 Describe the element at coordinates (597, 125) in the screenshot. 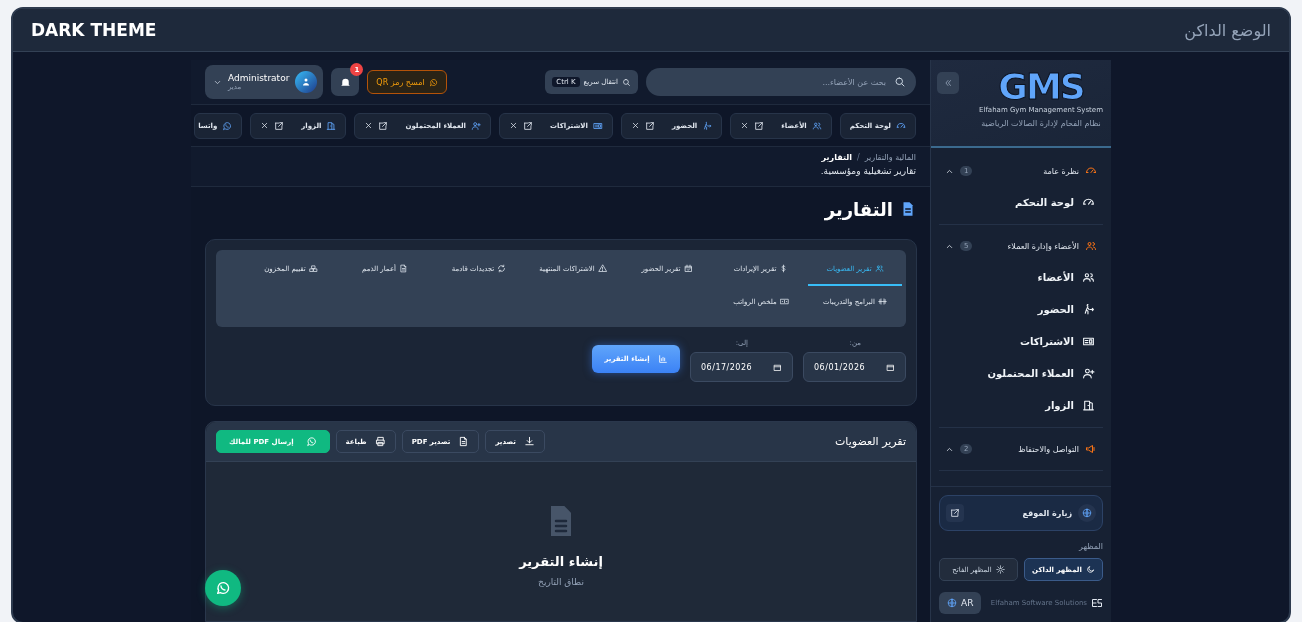

I see `id-card-icon` at that location.